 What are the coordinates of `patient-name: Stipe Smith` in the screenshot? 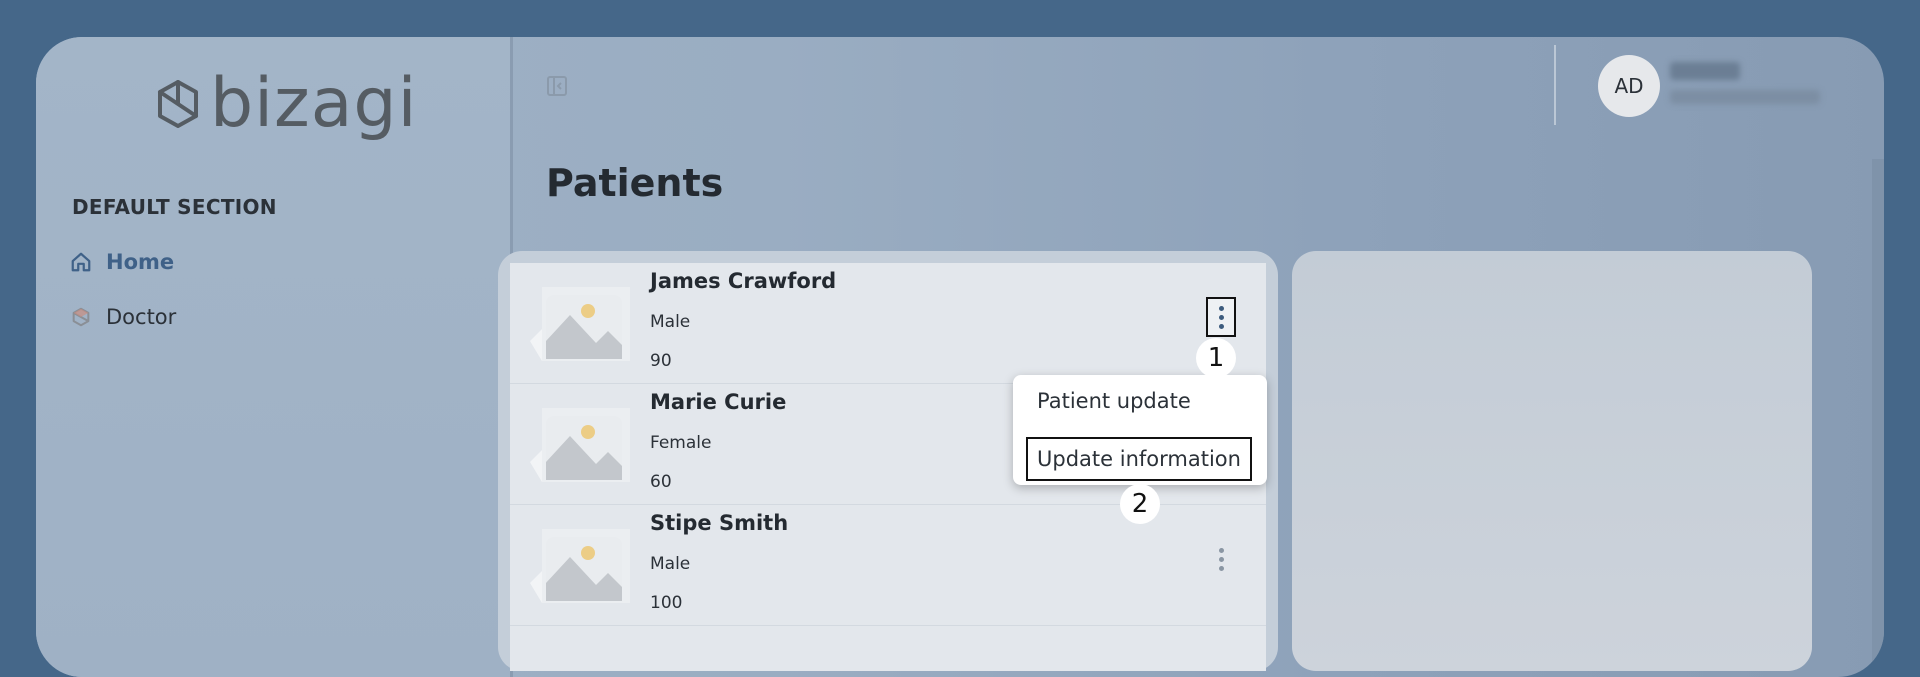 It's located at (719, 523).